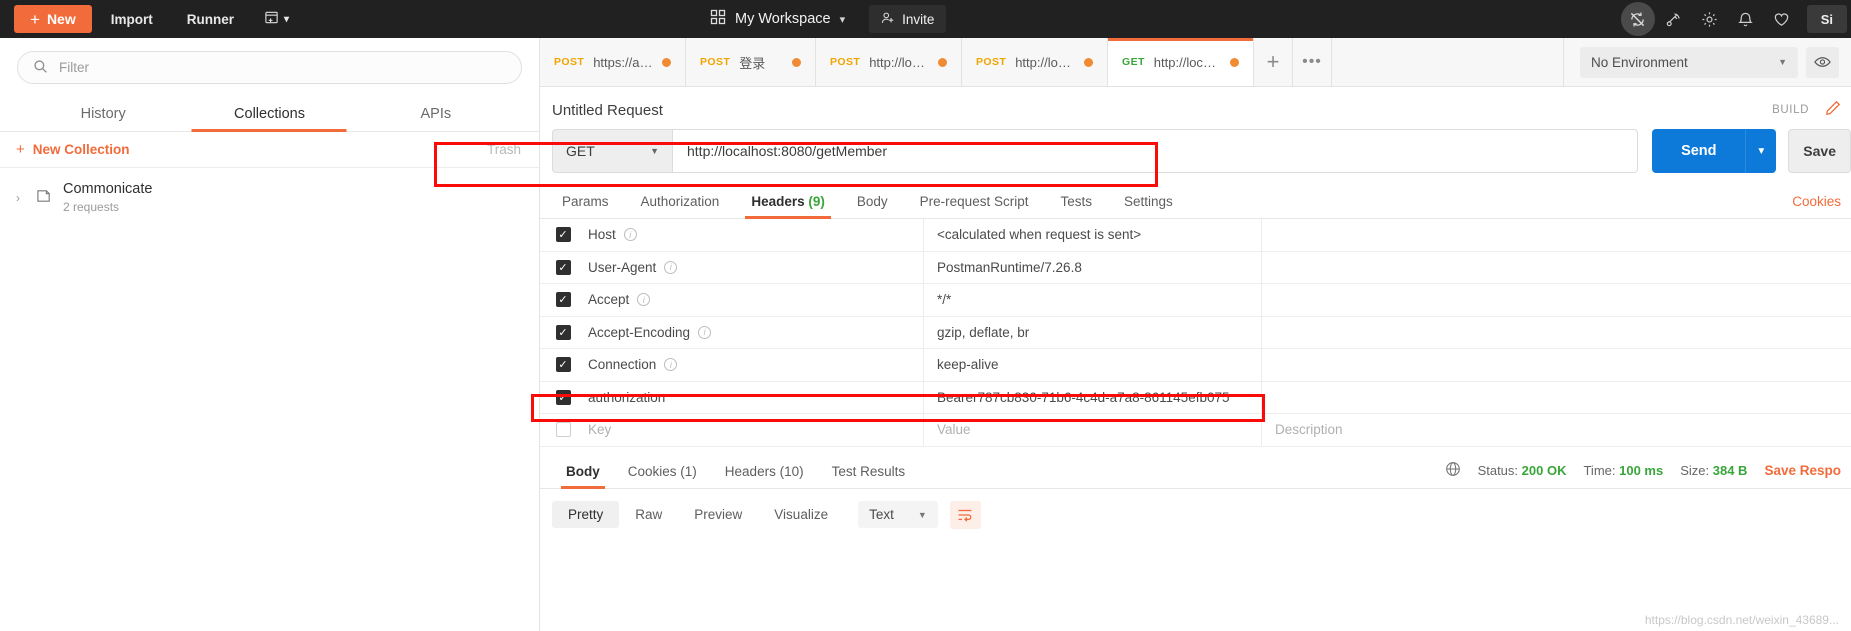  What do you see at coordinates (21, 198) in the screenshot?
I see `chevron-right-icon: ›` at bounding box center [21, 198].